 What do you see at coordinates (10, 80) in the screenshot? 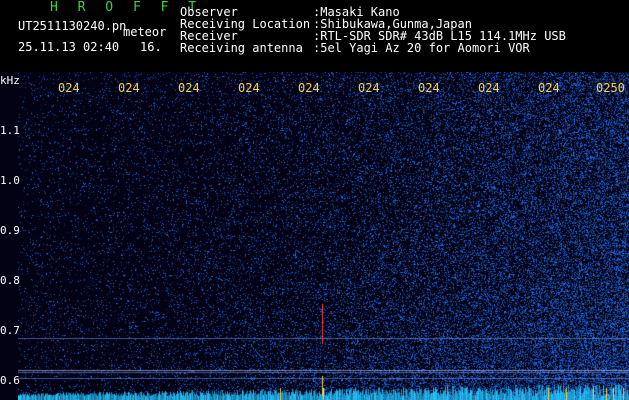
I see `y-unit-label: kHz` at bounding box center [10, 80].